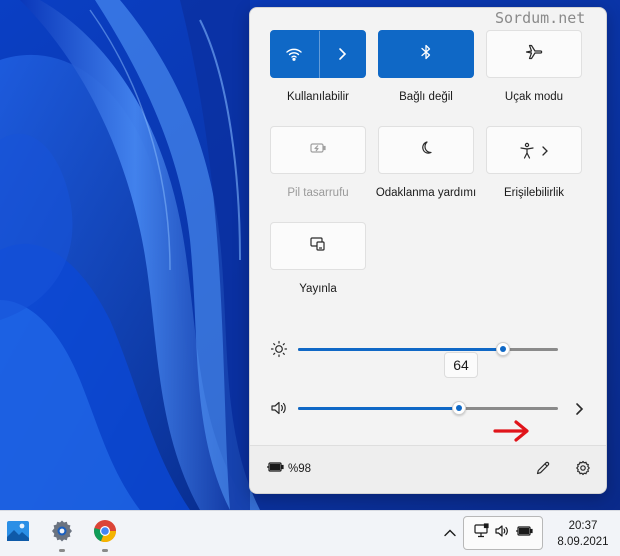 The image size is (620, 556). What do you see at coordinates (428, 469) in the screenshot?
I see `quick-settings-footer: %98` at bounding box center [428, 469].